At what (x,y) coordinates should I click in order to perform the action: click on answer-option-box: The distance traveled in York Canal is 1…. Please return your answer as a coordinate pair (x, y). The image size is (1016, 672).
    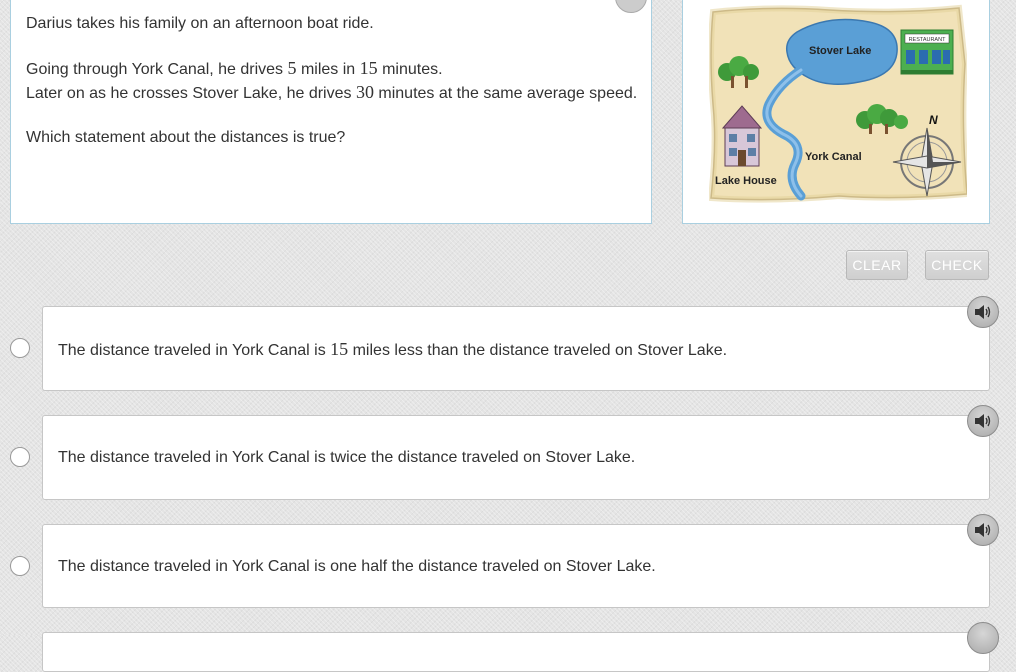
    Looking at the image, I should click on (516, 348).